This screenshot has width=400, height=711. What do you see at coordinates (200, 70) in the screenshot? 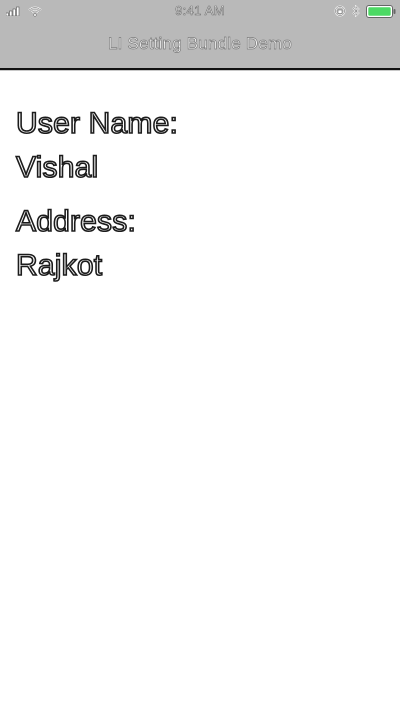
I see `nav-divider` at bounding box center [200, 70].